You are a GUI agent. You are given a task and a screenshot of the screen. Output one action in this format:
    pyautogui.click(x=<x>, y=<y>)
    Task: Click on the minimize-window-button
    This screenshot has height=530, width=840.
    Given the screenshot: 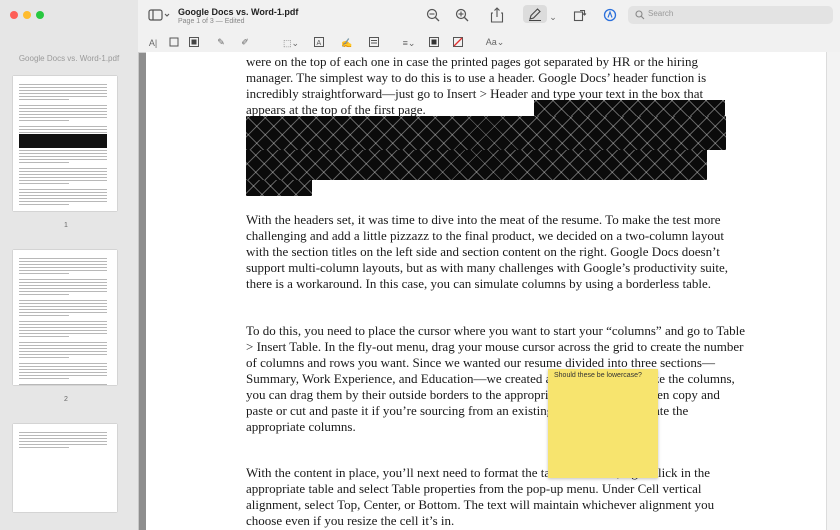 What is the action you would take?
    pyautogui.click(x=27, y=15)
    